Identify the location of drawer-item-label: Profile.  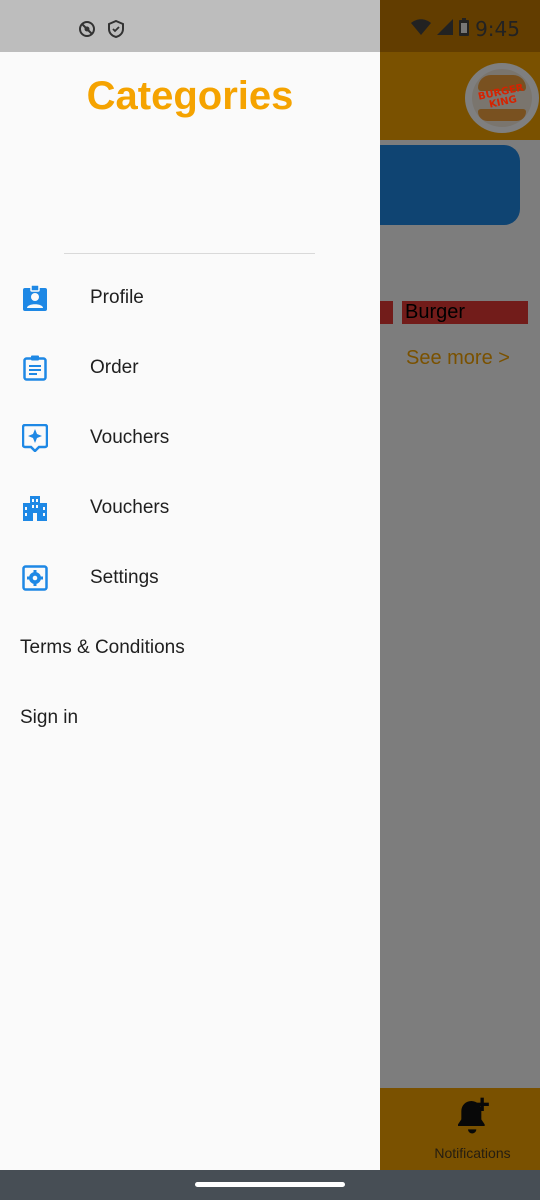
(117, 297).